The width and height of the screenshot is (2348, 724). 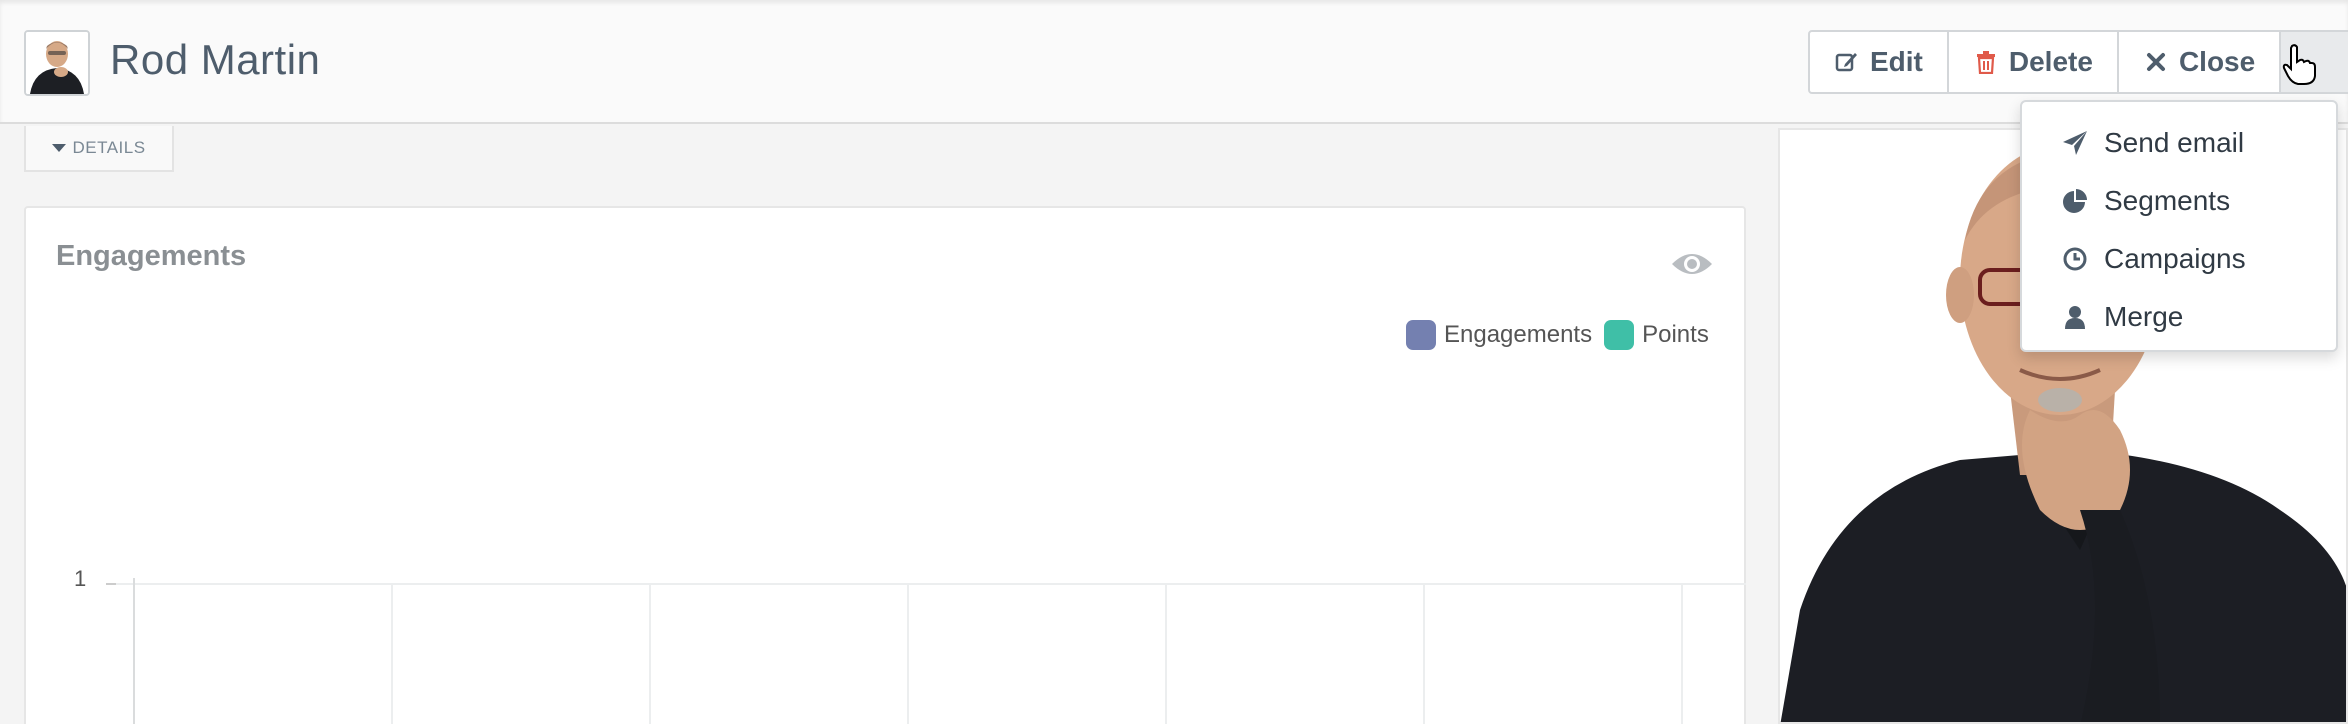 I want to click on legend-item-engagements: Engagements, so click(x=1499, y=335).